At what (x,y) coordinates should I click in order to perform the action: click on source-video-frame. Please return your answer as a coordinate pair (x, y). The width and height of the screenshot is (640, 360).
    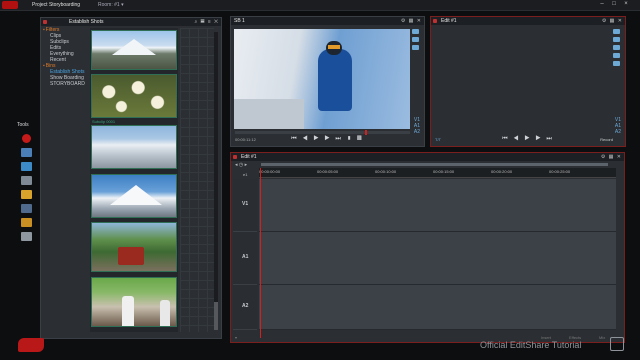
    Looking at the image, I should click on (322, 79).